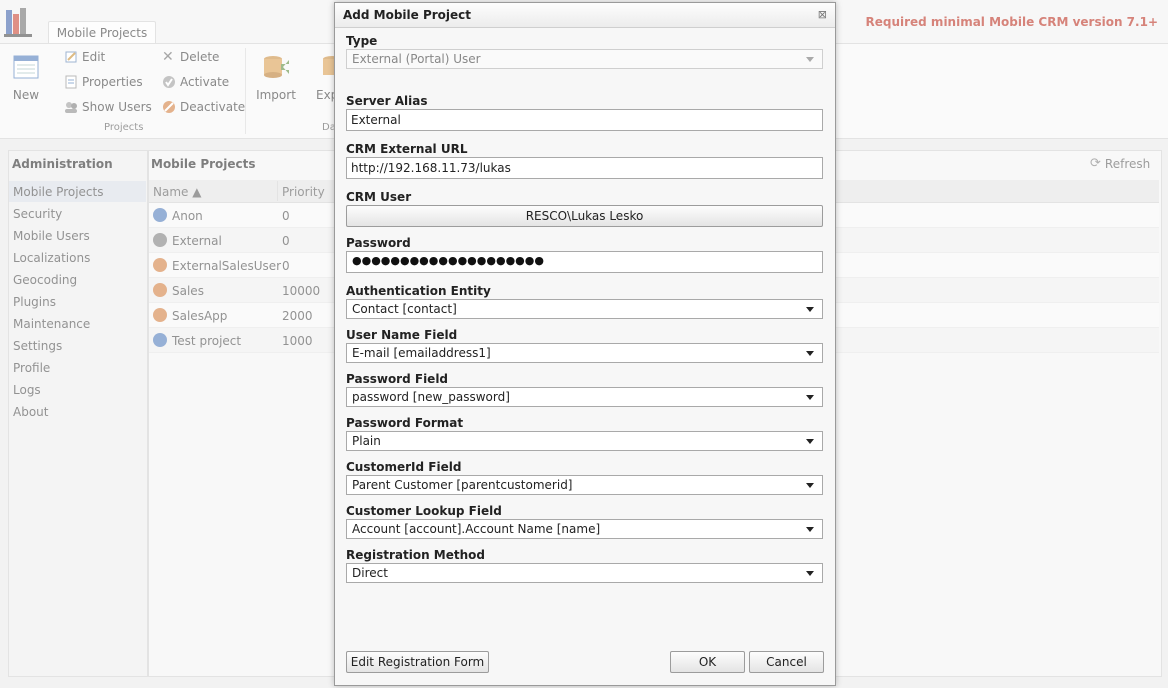 Image resolution: width=1168 pixels, height=688 pixels. I want to click on authentication-entity-label: Authentication Entity, so click(418, 291).